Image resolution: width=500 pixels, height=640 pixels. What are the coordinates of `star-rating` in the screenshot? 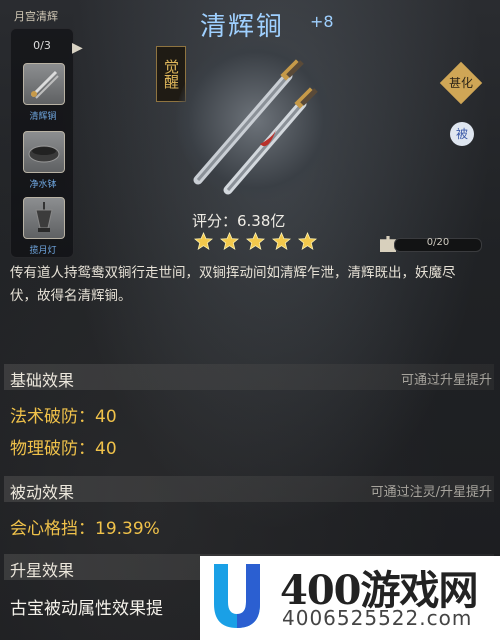 It's located at (256, 243).